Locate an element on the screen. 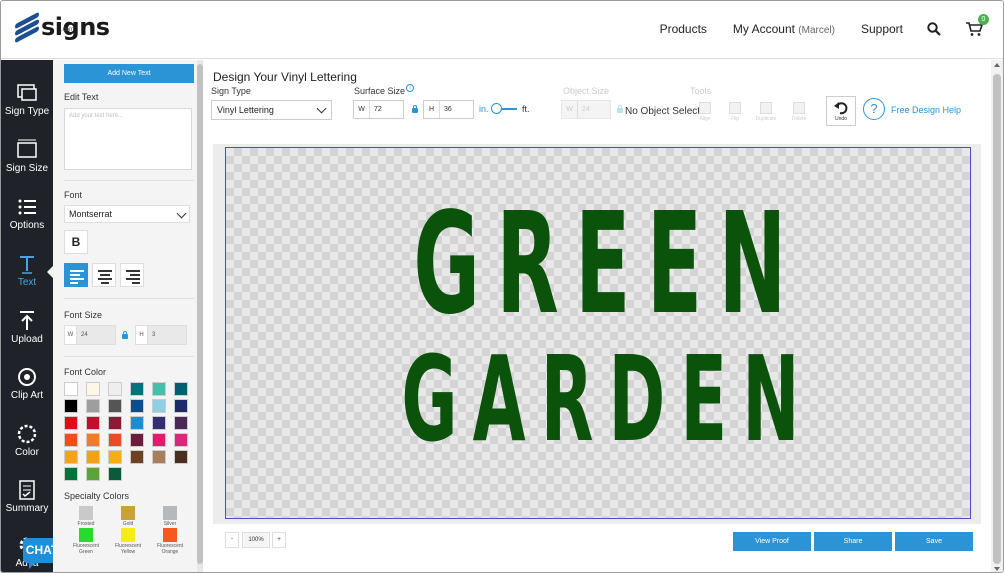  rail-clip-art: Clip Art is located at coordinates (27, 388).